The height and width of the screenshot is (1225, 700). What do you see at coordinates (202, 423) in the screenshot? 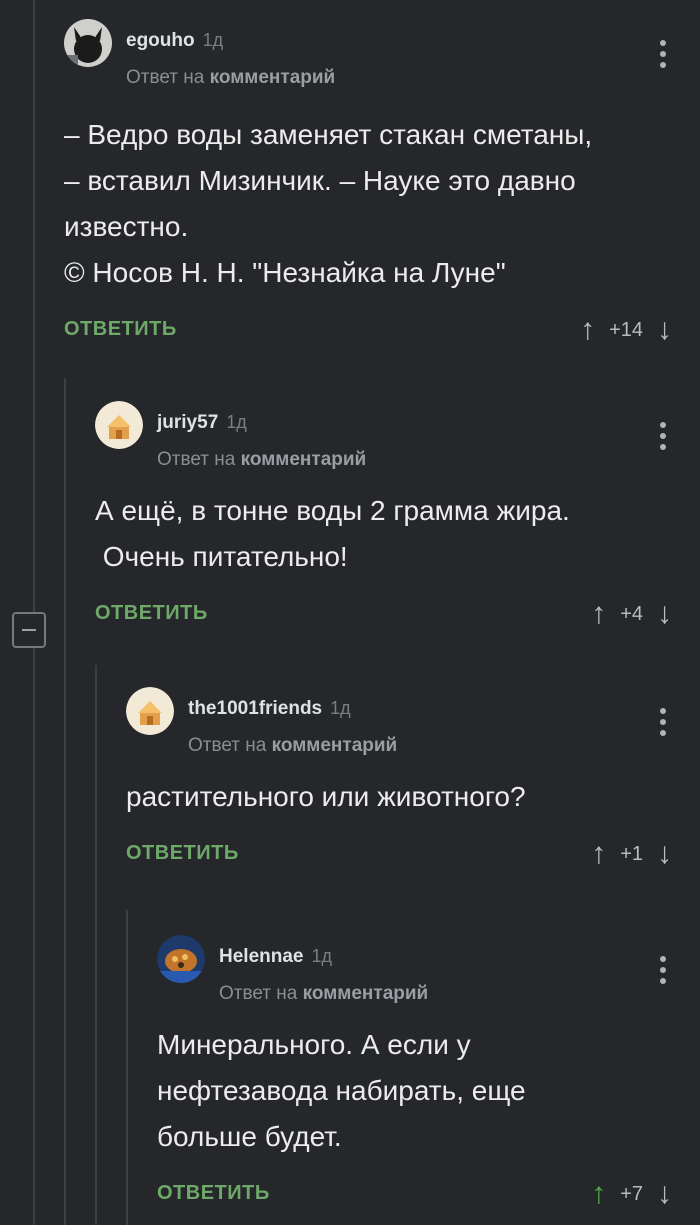
I see `comment-author: juriy57 1д` at bounding box center [202, 423].